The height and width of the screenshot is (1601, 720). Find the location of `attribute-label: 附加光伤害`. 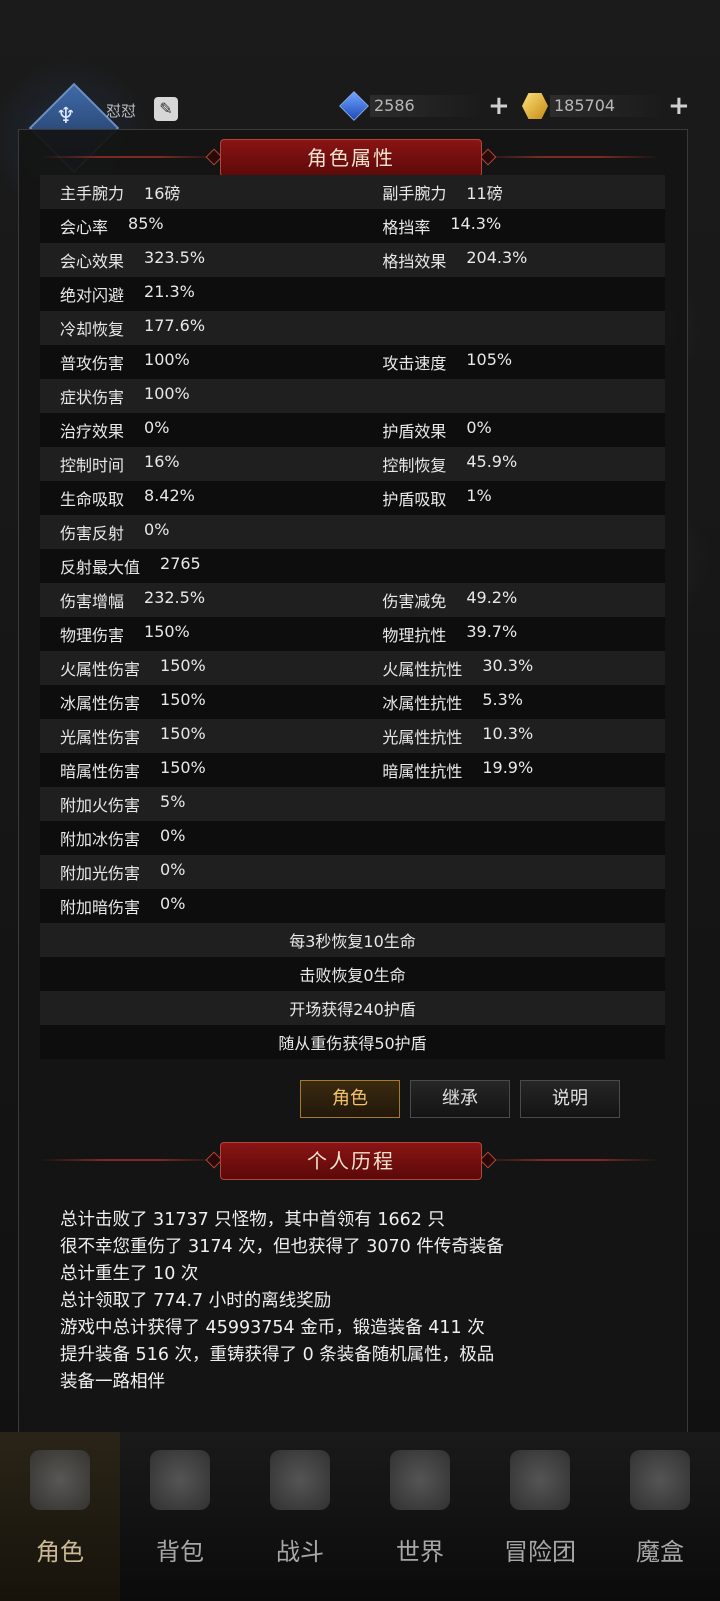

attribute-label: 附加光伤害 is located at coordinates (100, 873).